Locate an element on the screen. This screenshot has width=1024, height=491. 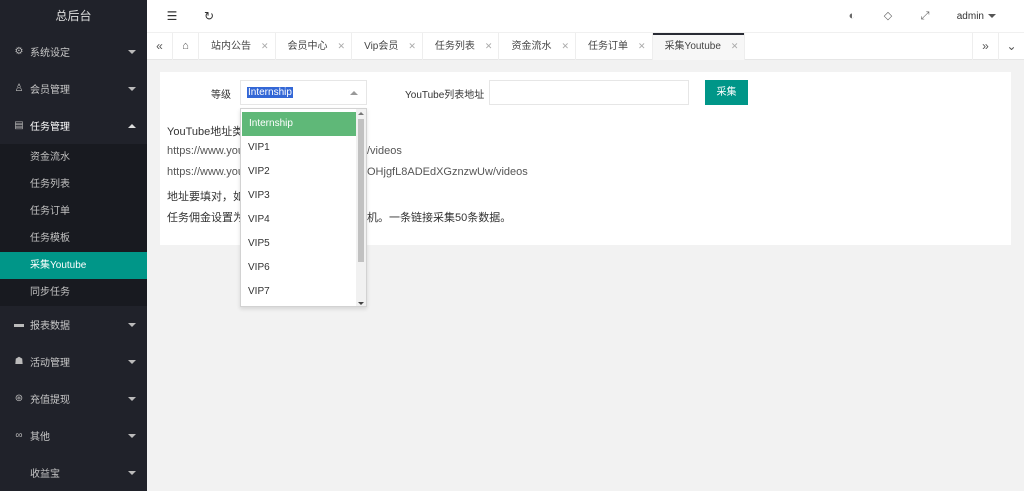
document-icon: ▤ is located at coordinates (19, 125).